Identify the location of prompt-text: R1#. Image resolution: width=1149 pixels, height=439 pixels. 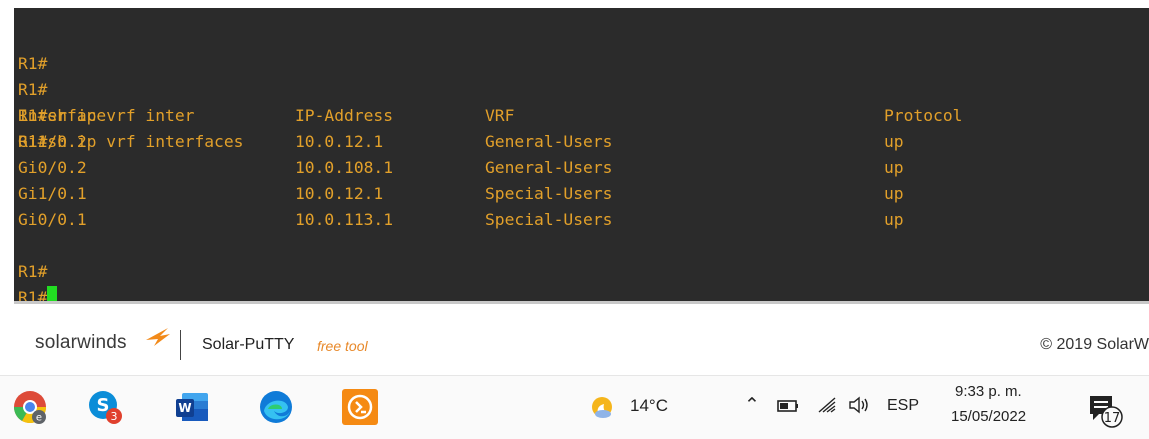
(33, 295).